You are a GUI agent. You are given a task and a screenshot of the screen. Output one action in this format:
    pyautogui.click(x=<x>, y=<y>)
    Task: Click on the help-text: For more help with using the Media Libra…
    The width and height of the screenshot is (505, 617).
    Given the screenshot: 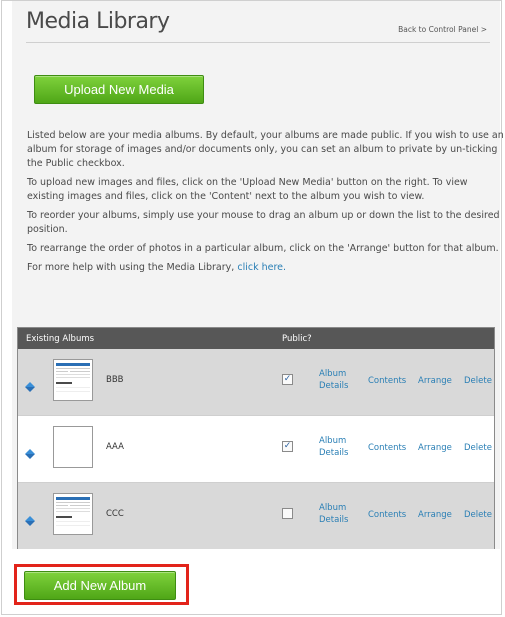 What is the action you would take?
    pyautogui.click(x=131, y=267)
    